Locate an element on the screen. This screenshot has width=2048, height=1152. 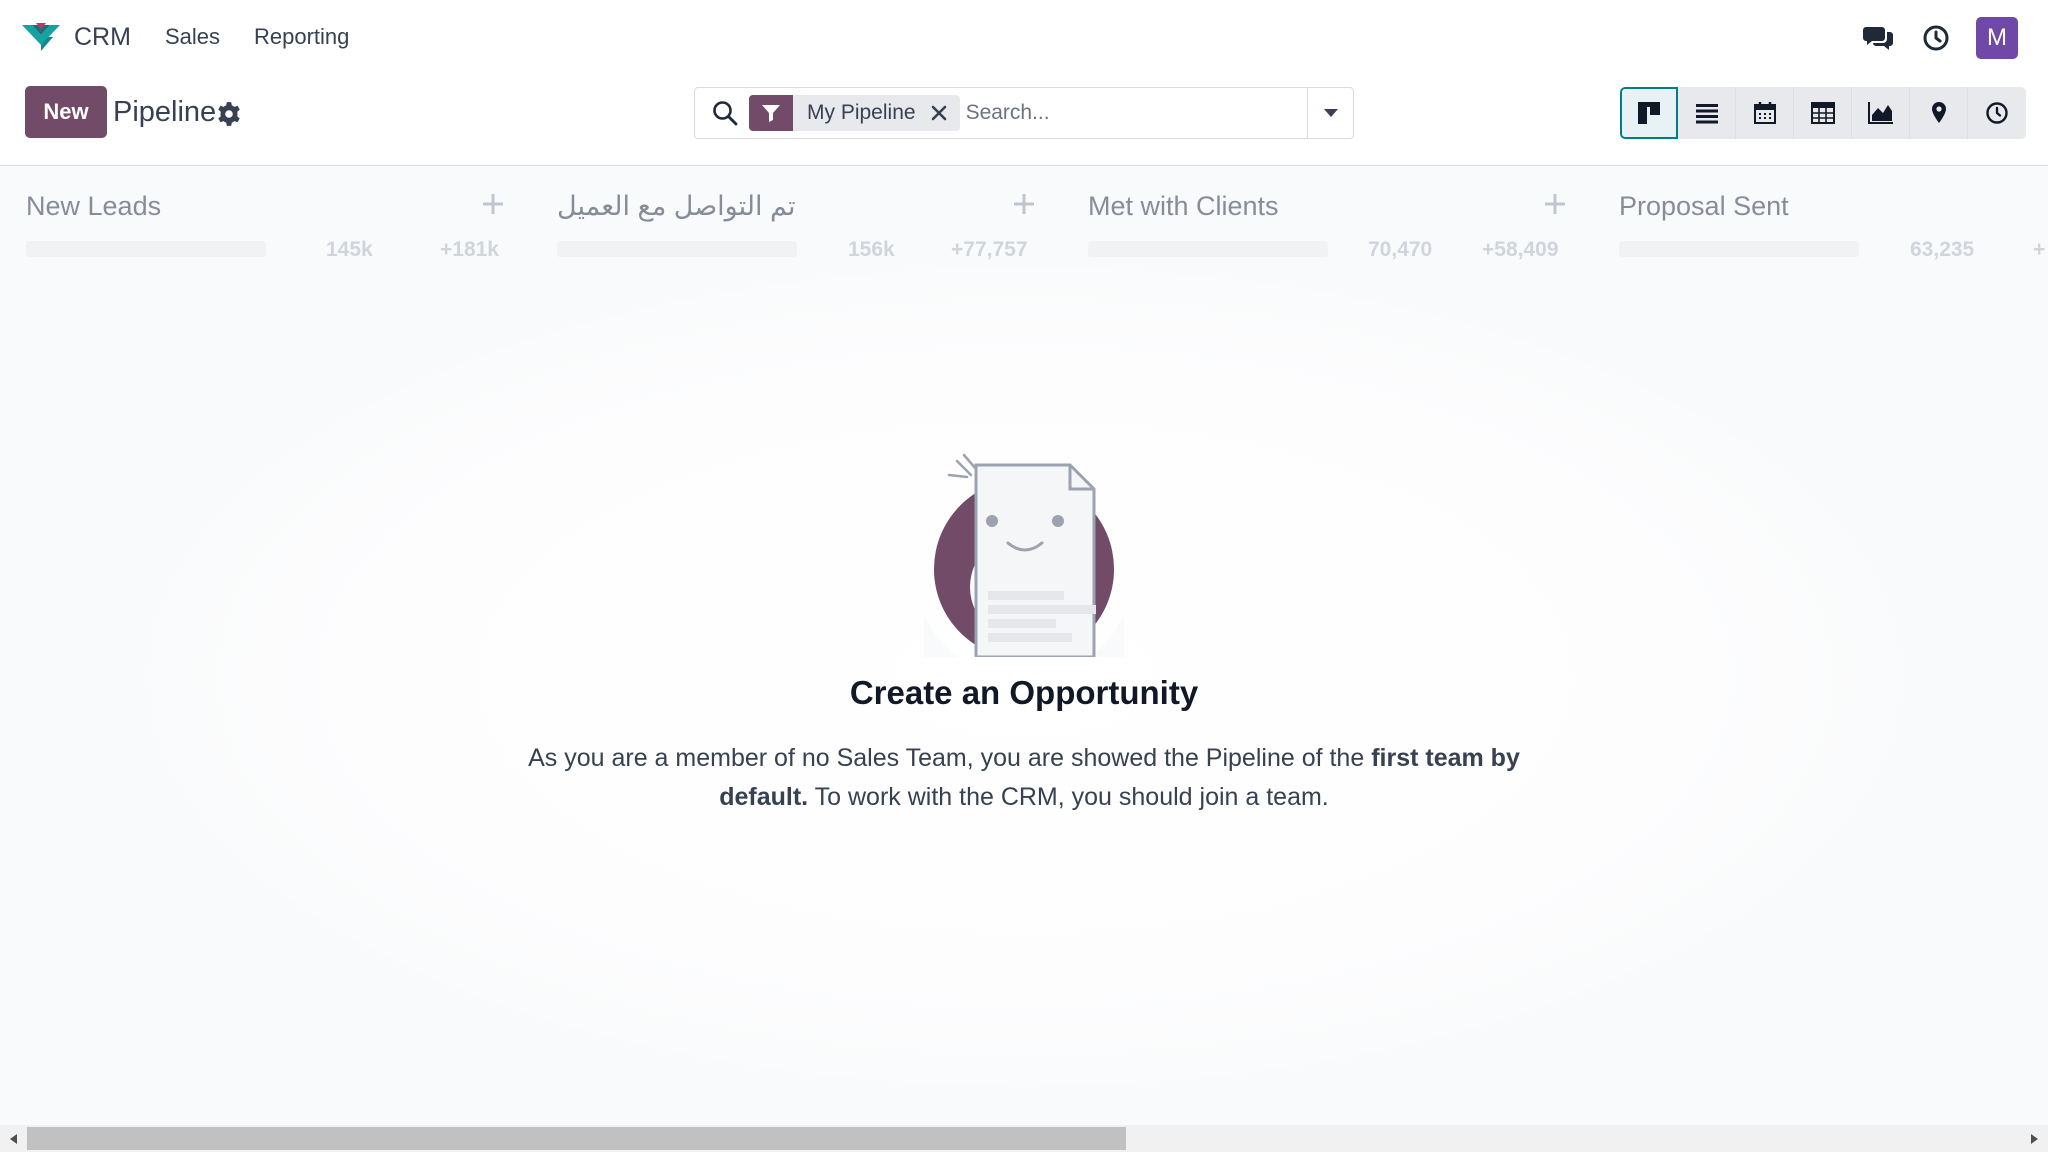
control-panel: New Pipeline My Pipeline is located at coordinates (1024, 120).